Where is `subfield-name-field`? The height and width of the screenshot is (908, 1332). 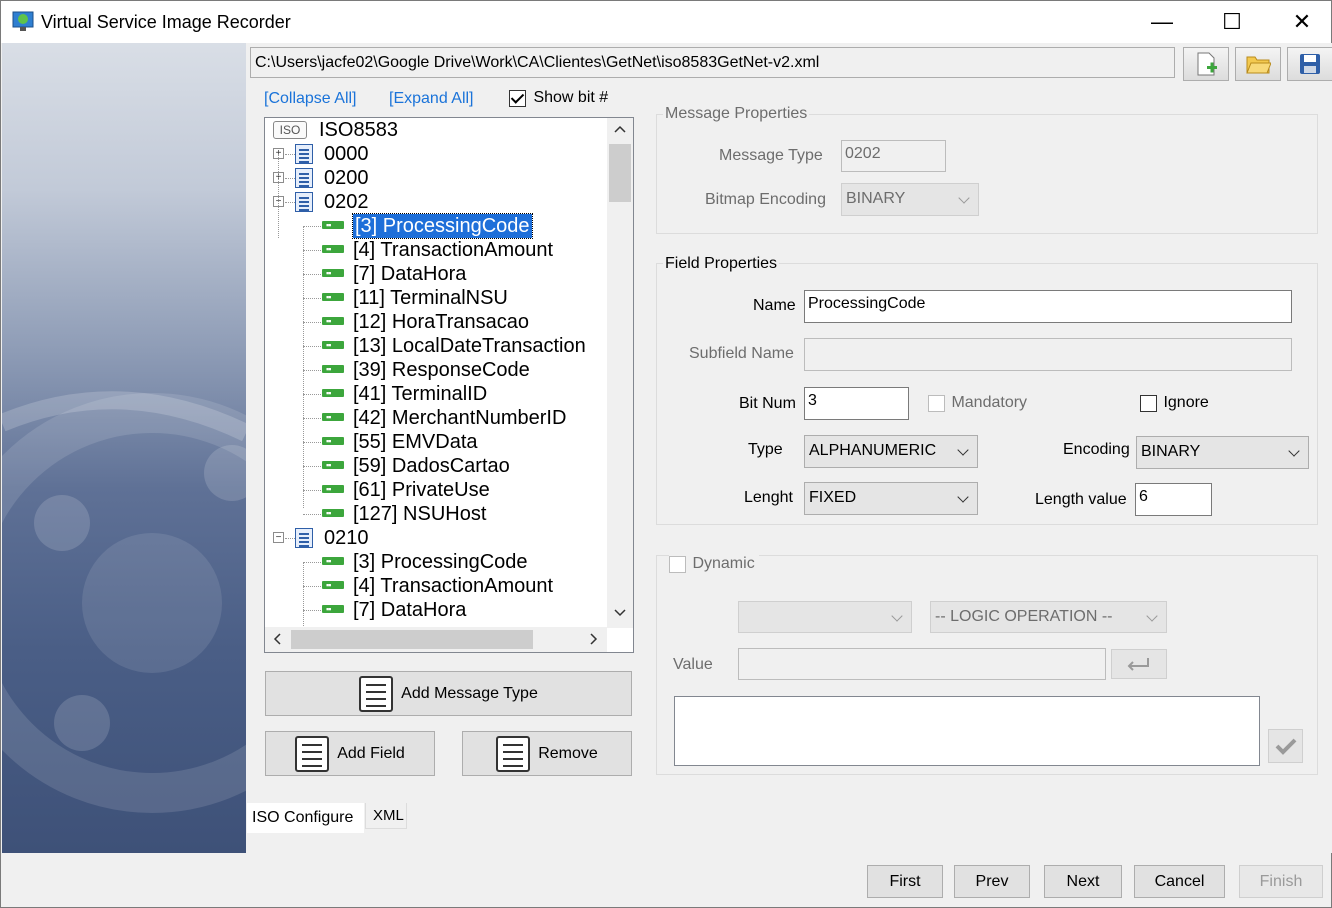
subfield-name-field is located at coordinates (1048, 354).